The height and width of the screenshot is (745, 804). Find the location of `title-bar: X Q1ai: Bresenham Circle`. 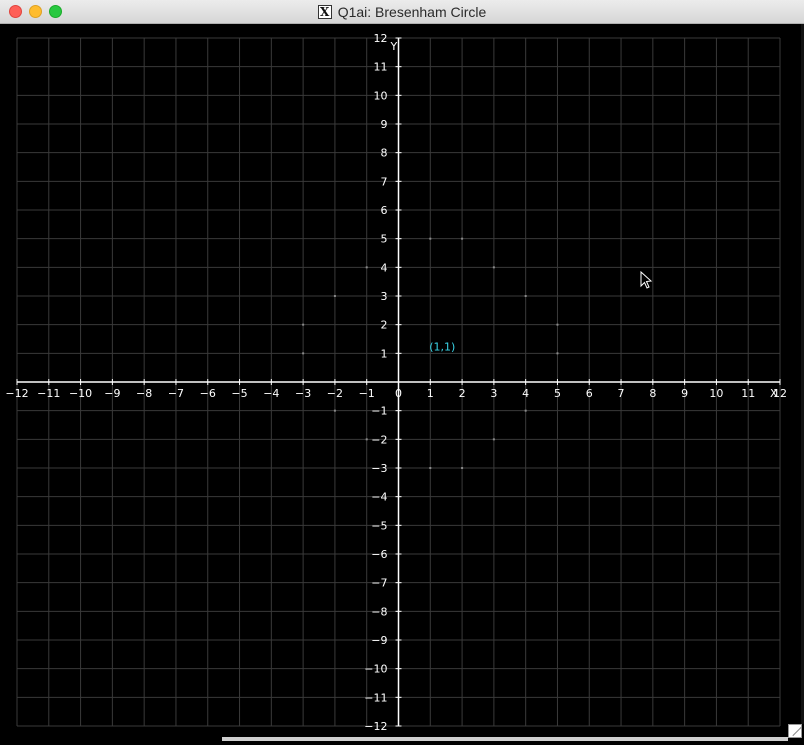

title-bar: X Q1ai: Bresenham Circle is located at coordinates (402, 12).